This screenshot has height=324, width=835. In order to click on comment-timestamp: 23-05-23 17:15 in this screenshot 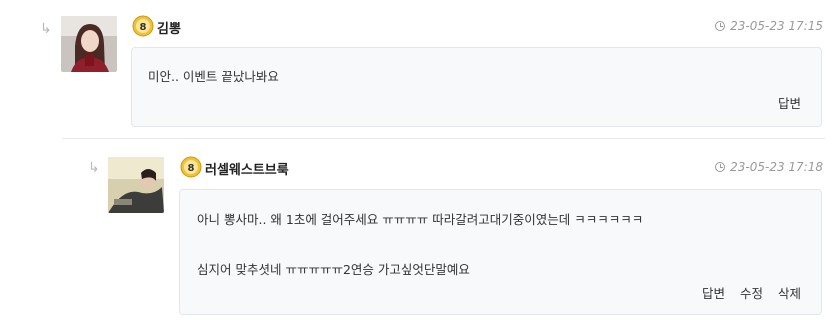, I will do `click(769, 26)`.